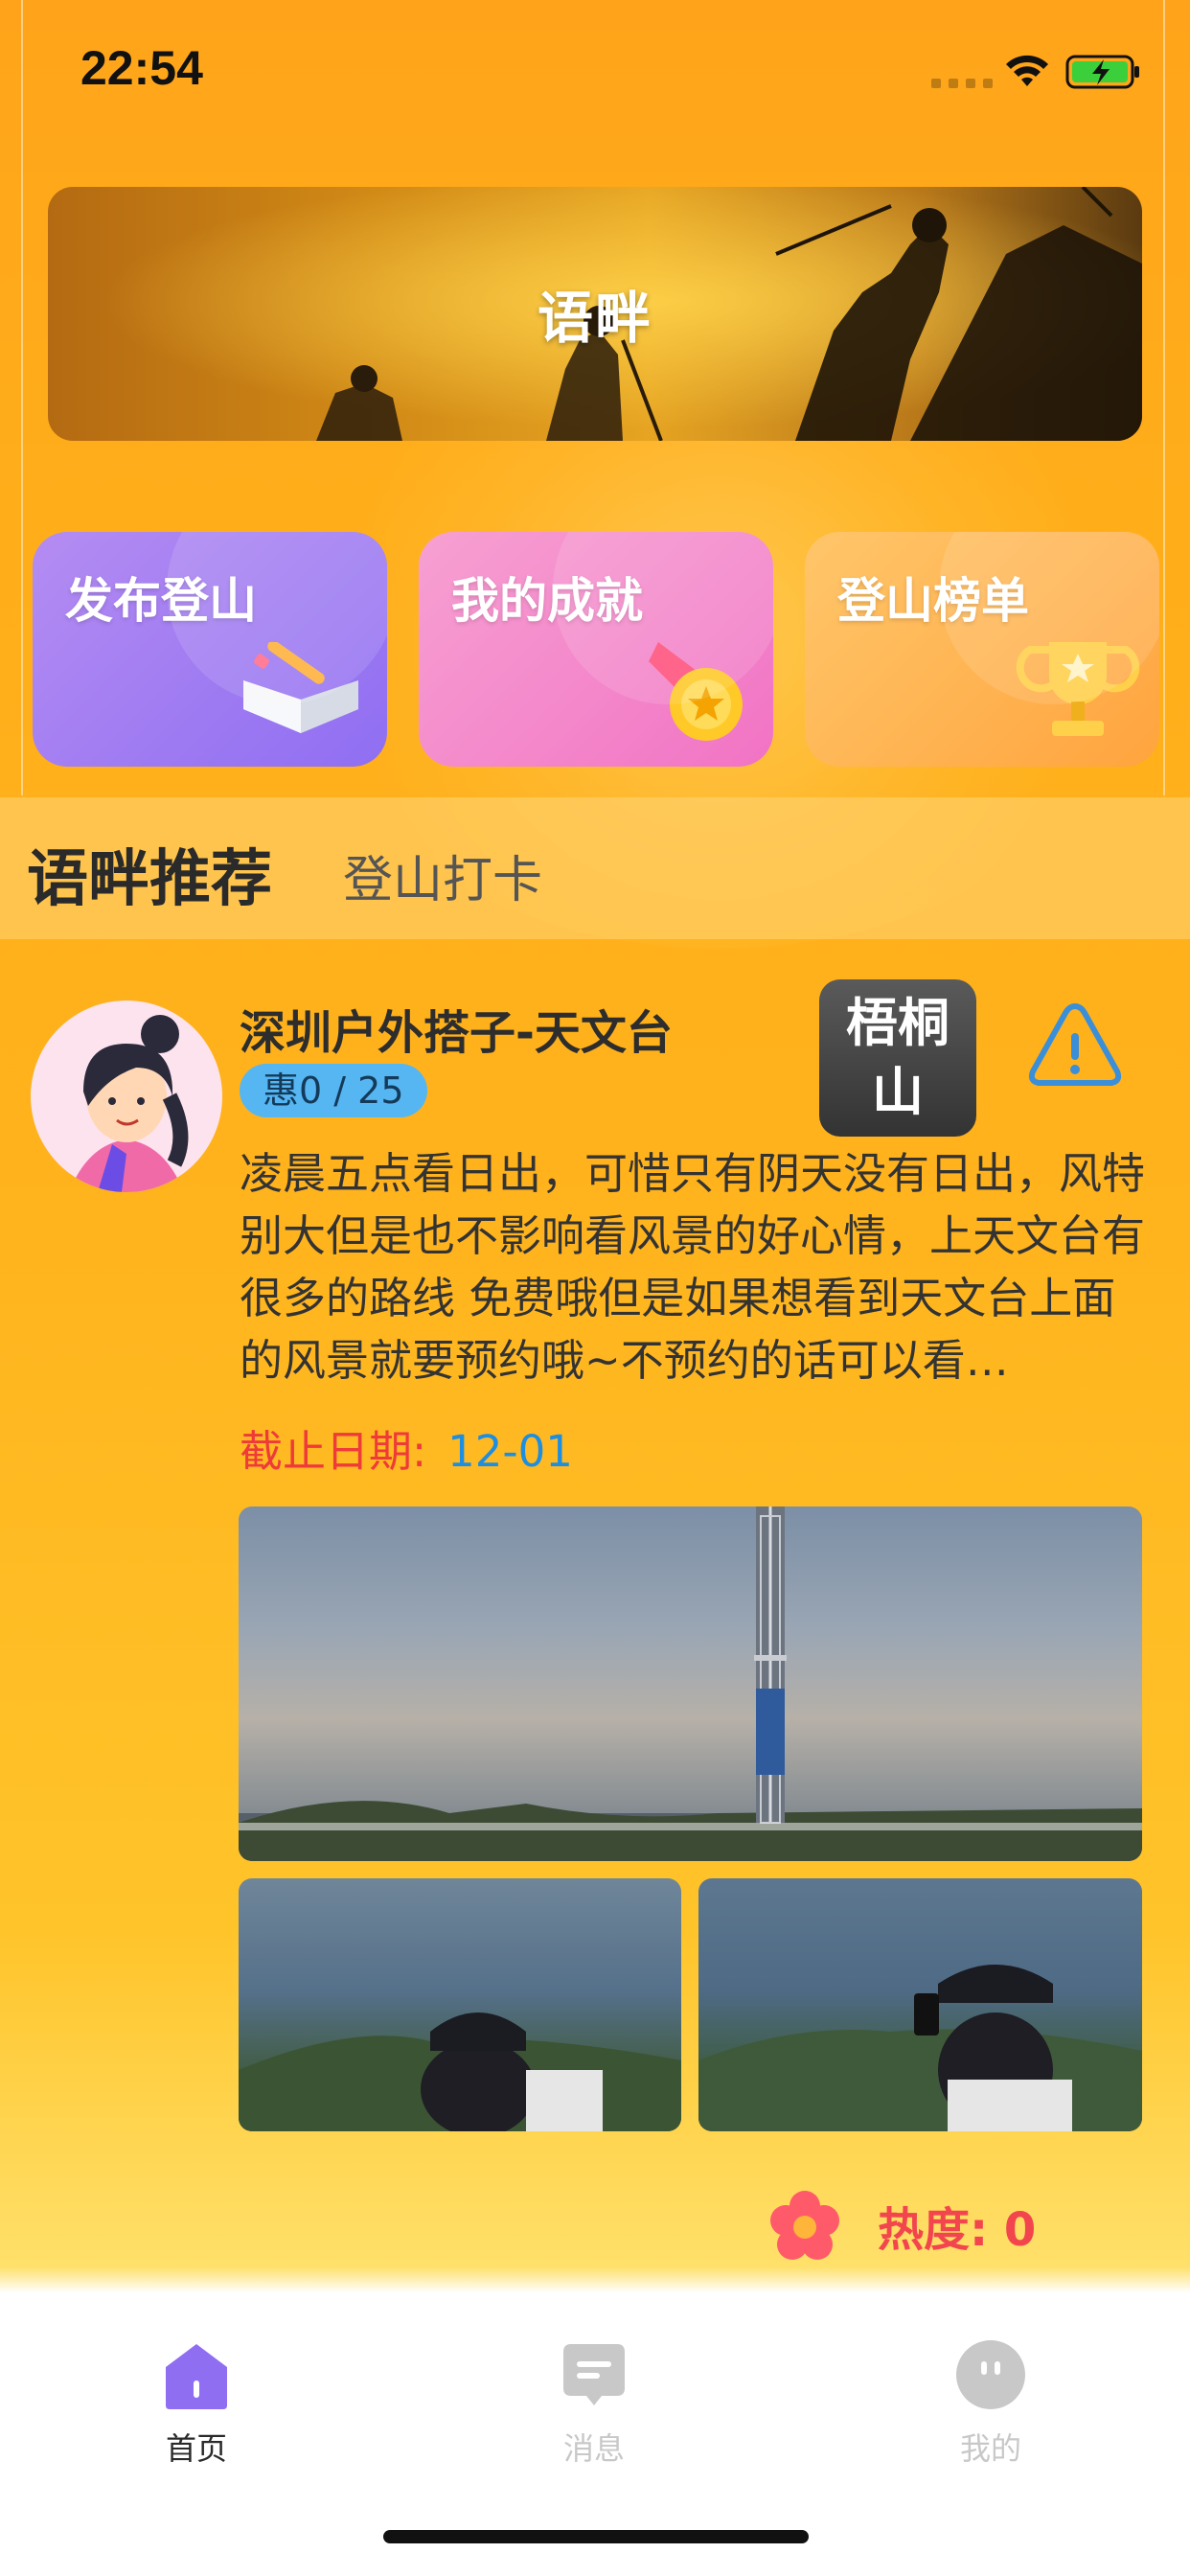 This screenshot has height=2576, width=1190. Describe the element at coordinates (805, 2225) in the screenshot. I see `flower-icon` at that location.